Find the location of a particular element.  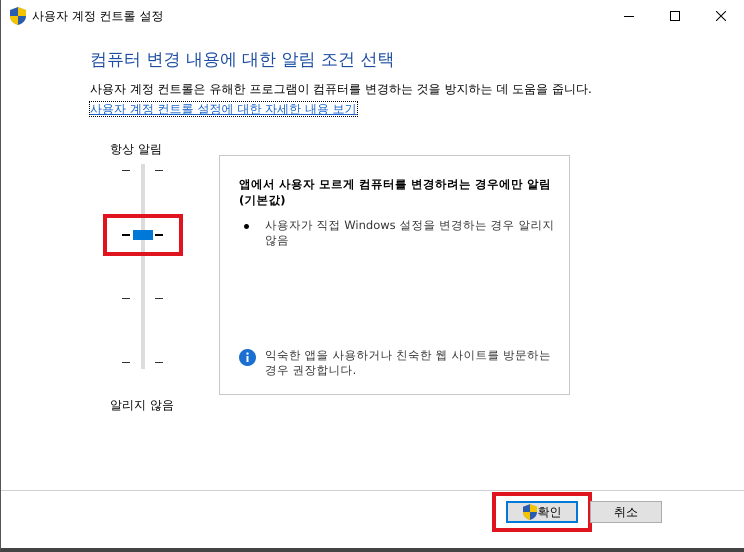

info-icon is located at coordinates (247, 357).